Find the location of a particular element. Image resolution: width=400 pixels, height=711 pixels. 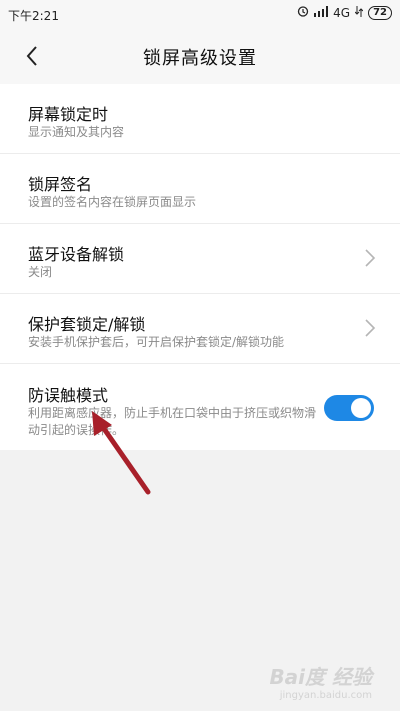

setting-title: 屏幕锁定时 is located at coordinates (68, 114).